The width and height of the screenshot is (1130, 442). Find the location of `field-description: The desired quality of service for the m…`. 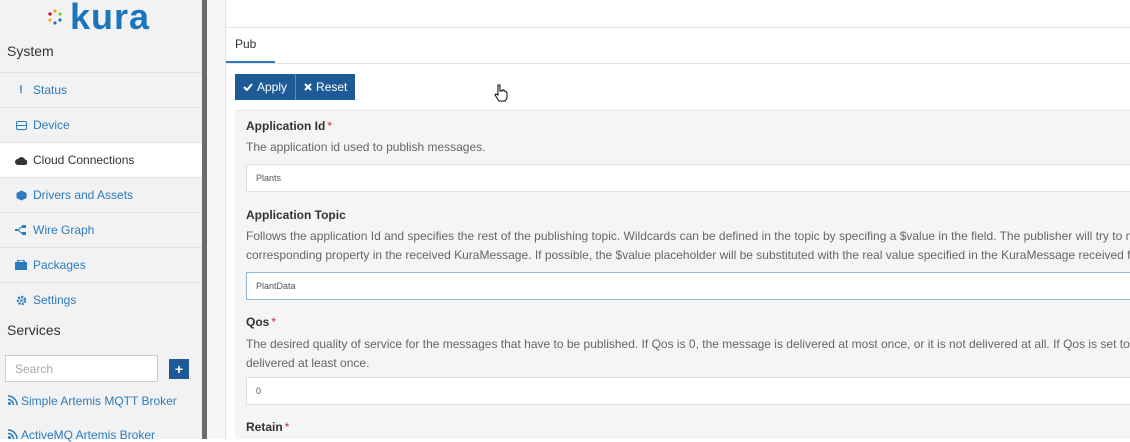

field-description: The desired quality of service for the m… is located at coordinates (688, 344).